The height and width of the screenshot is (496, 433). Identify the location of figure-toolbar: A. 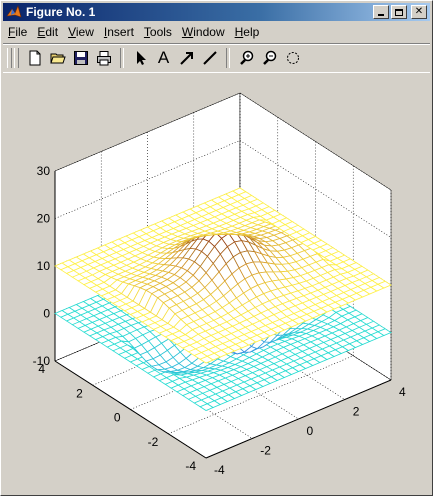
(216, 58).